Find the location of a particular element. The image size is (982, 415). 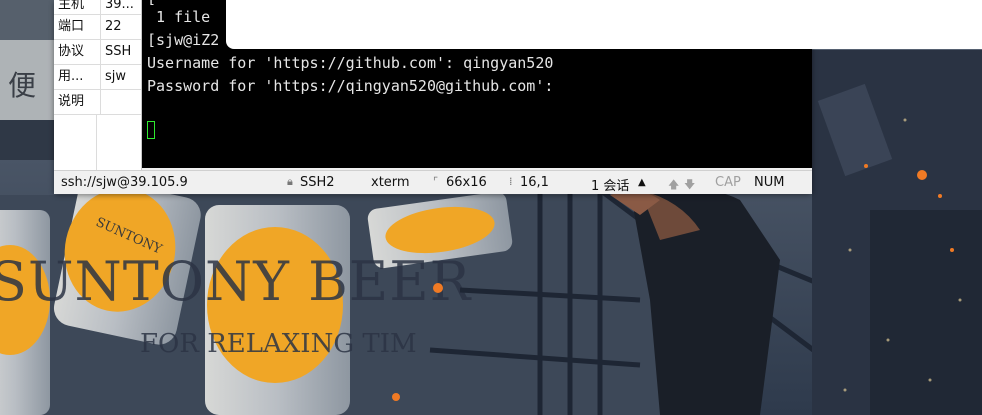

status-position: 16,1 is located at coordinates (534, 182).